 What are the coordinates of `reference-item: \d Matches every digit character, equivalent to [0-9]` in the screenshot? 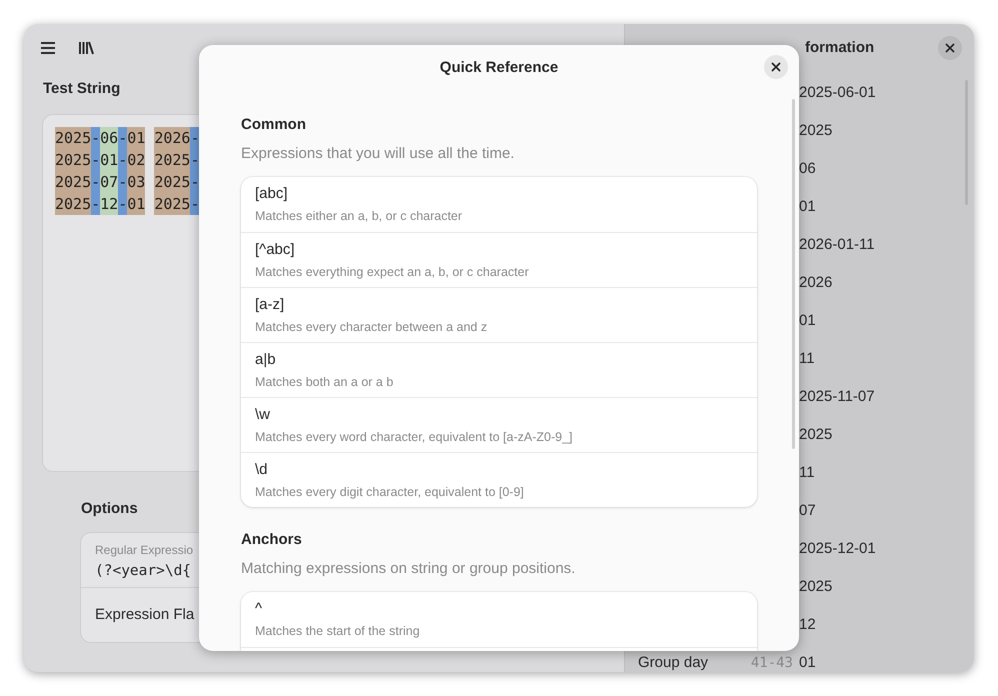 It's located at (499, 479).